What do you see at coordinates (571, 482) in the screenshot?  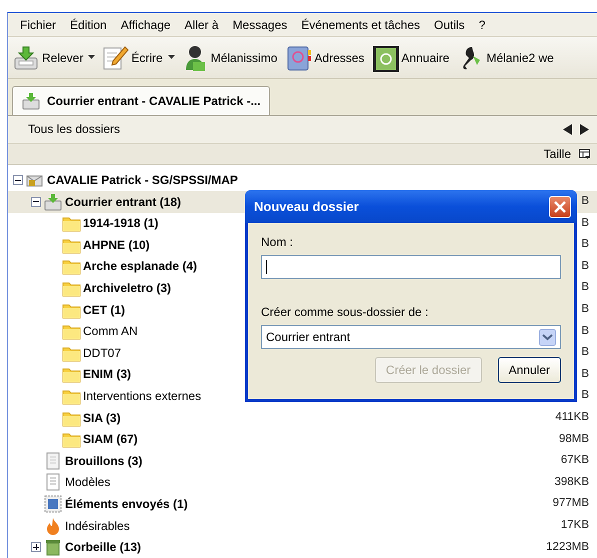 I see `folder-size: 398KB` at bounding box center [571, 482].